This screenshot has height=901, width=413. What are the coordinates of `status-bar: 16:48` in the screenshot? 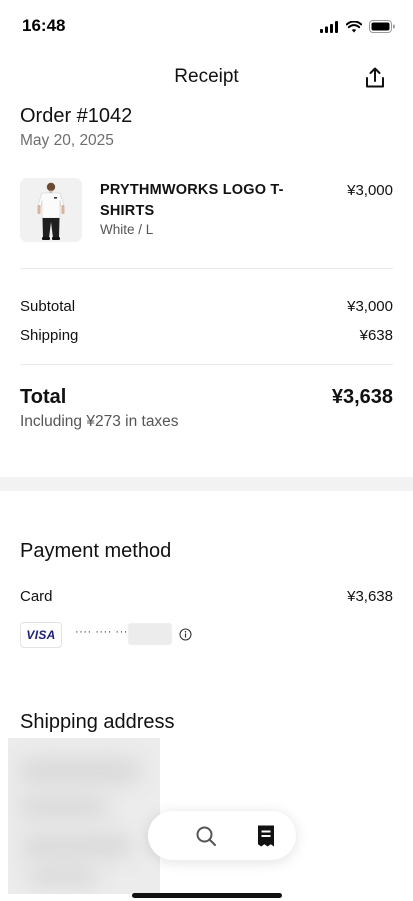 It's located at (206, 26).